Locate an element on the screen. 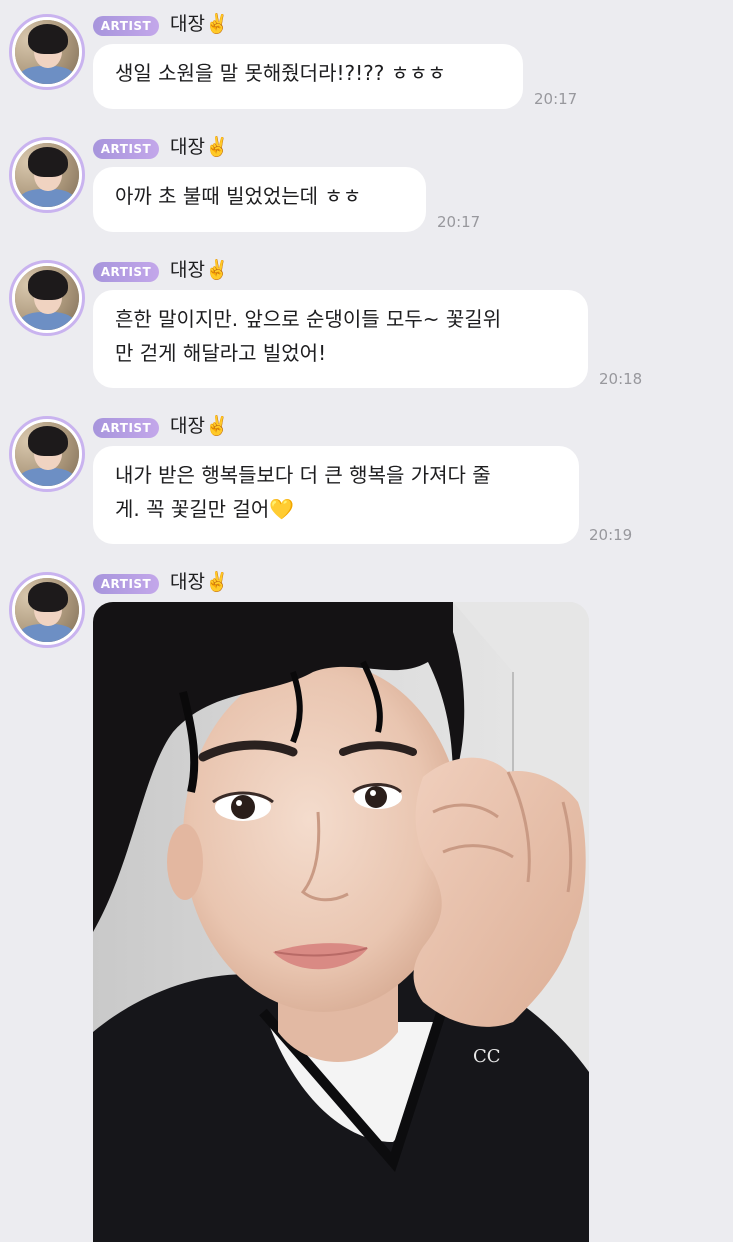 This screenshot has height=1242, width=733. message-timestamp: 20:19 is located at coordinates (611, 535).